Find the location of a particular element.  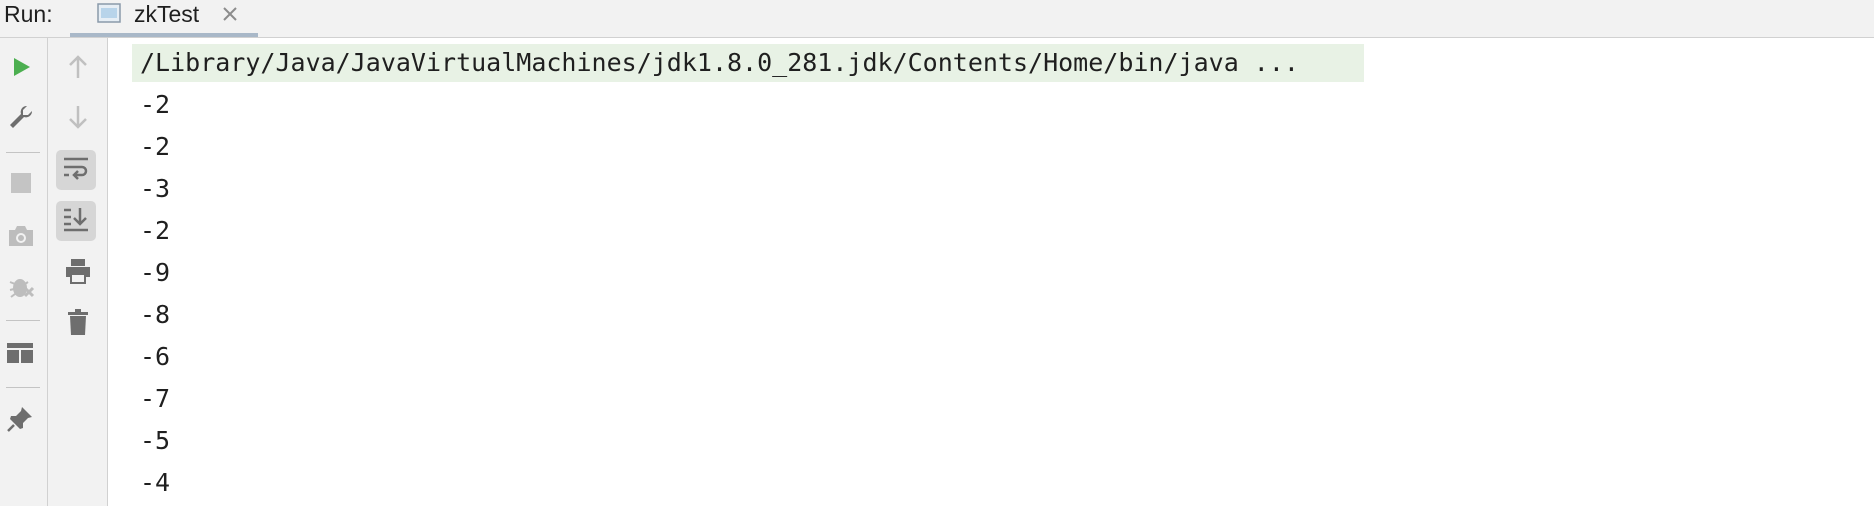

edit-config-button is located at coordinates (21, 119).